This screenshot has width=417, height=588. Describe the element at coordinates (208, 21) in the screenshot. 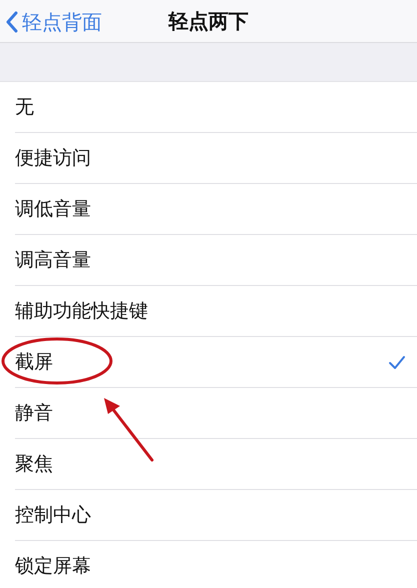

I see `page-title: 轻点两下` at that location.